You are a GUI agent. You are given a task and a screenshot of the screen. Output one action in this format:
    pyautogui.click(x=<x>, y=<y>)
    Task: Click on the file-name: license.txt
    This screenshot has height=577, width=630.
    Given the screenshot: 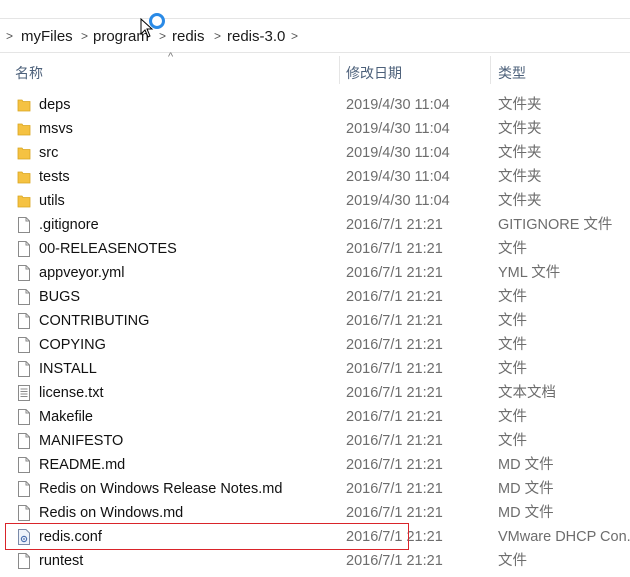 What is the action you would take?
    pyautogui.click(x=71, y=393)
    